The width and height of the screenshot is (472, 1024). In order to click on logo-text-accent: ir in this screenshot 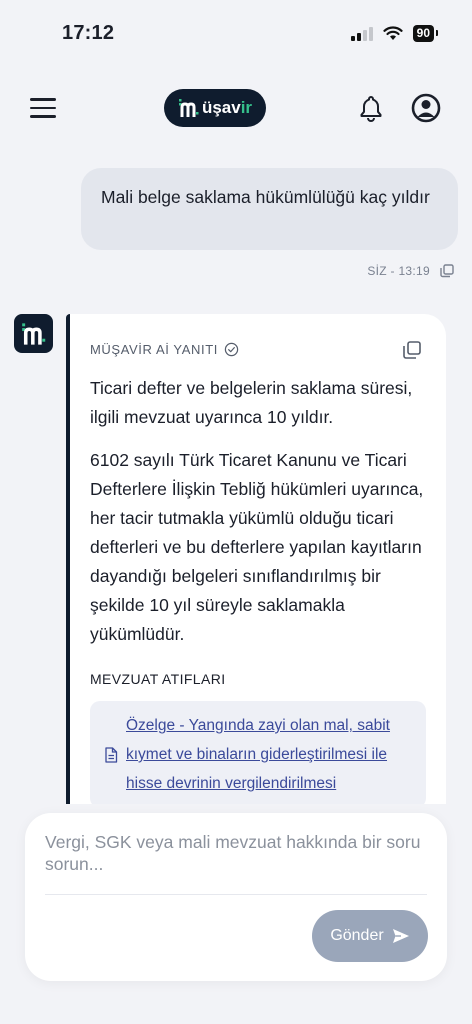, I will do `click(246, 107)`.